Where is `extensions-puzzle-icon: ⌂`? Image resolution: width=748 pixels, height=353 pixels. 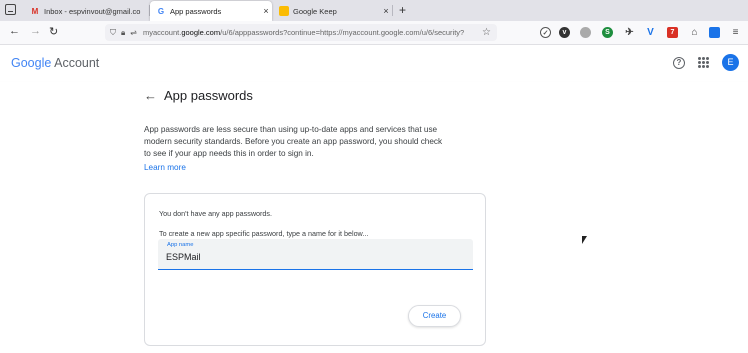
extensions-puzzle-icon: ⌂ is located at coordinates (694, 32).